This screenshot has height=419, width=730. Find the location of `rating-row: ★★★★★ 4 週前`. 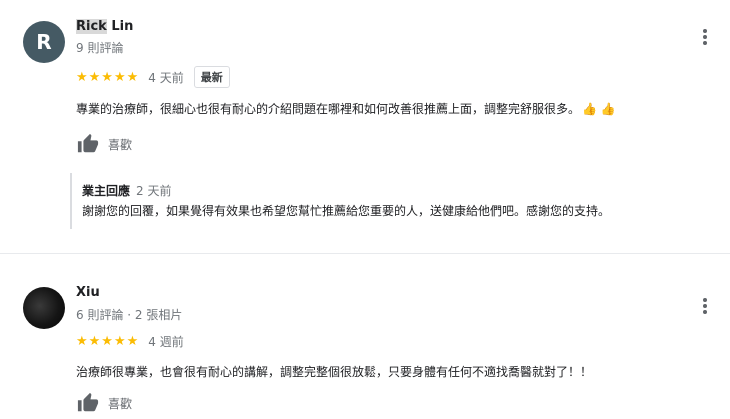

rating-row: ★★★★★ 4 週前 is located at coordinates (130, 341).